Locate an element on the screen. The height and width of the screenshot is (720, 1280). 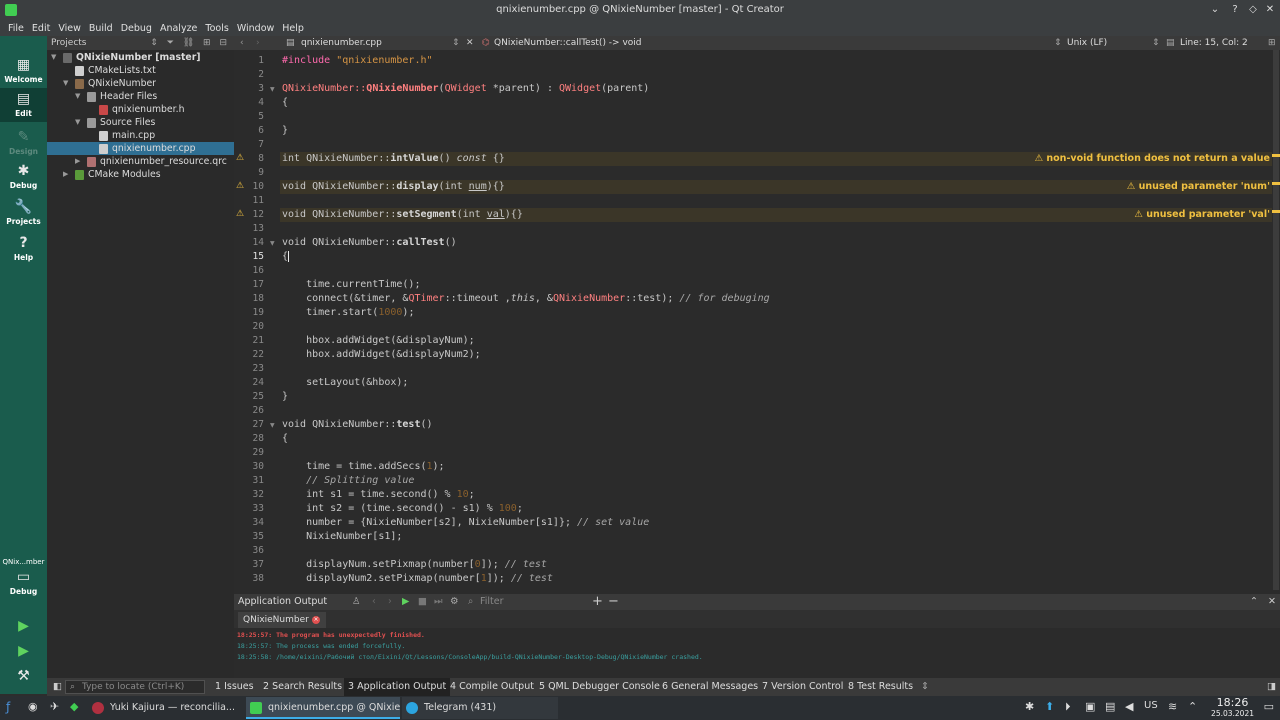
close-tab-icon: × is located at coordinates (316, 620).